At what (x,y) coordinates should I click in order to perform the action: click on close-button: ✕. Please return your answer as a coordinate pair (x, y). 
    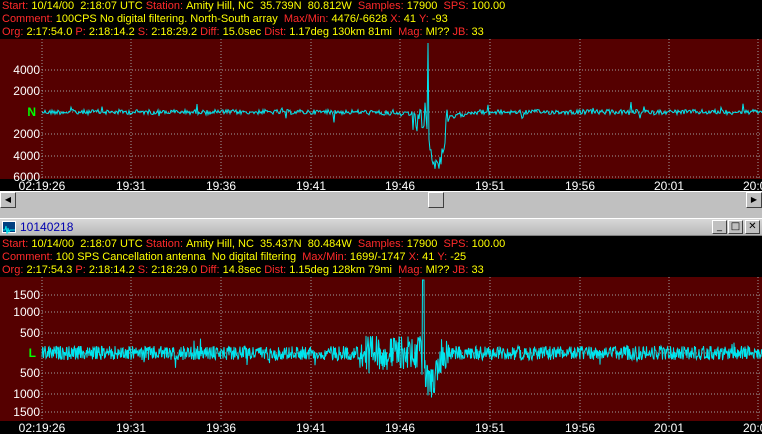
    Looking at the image, I should click on (752, 227).